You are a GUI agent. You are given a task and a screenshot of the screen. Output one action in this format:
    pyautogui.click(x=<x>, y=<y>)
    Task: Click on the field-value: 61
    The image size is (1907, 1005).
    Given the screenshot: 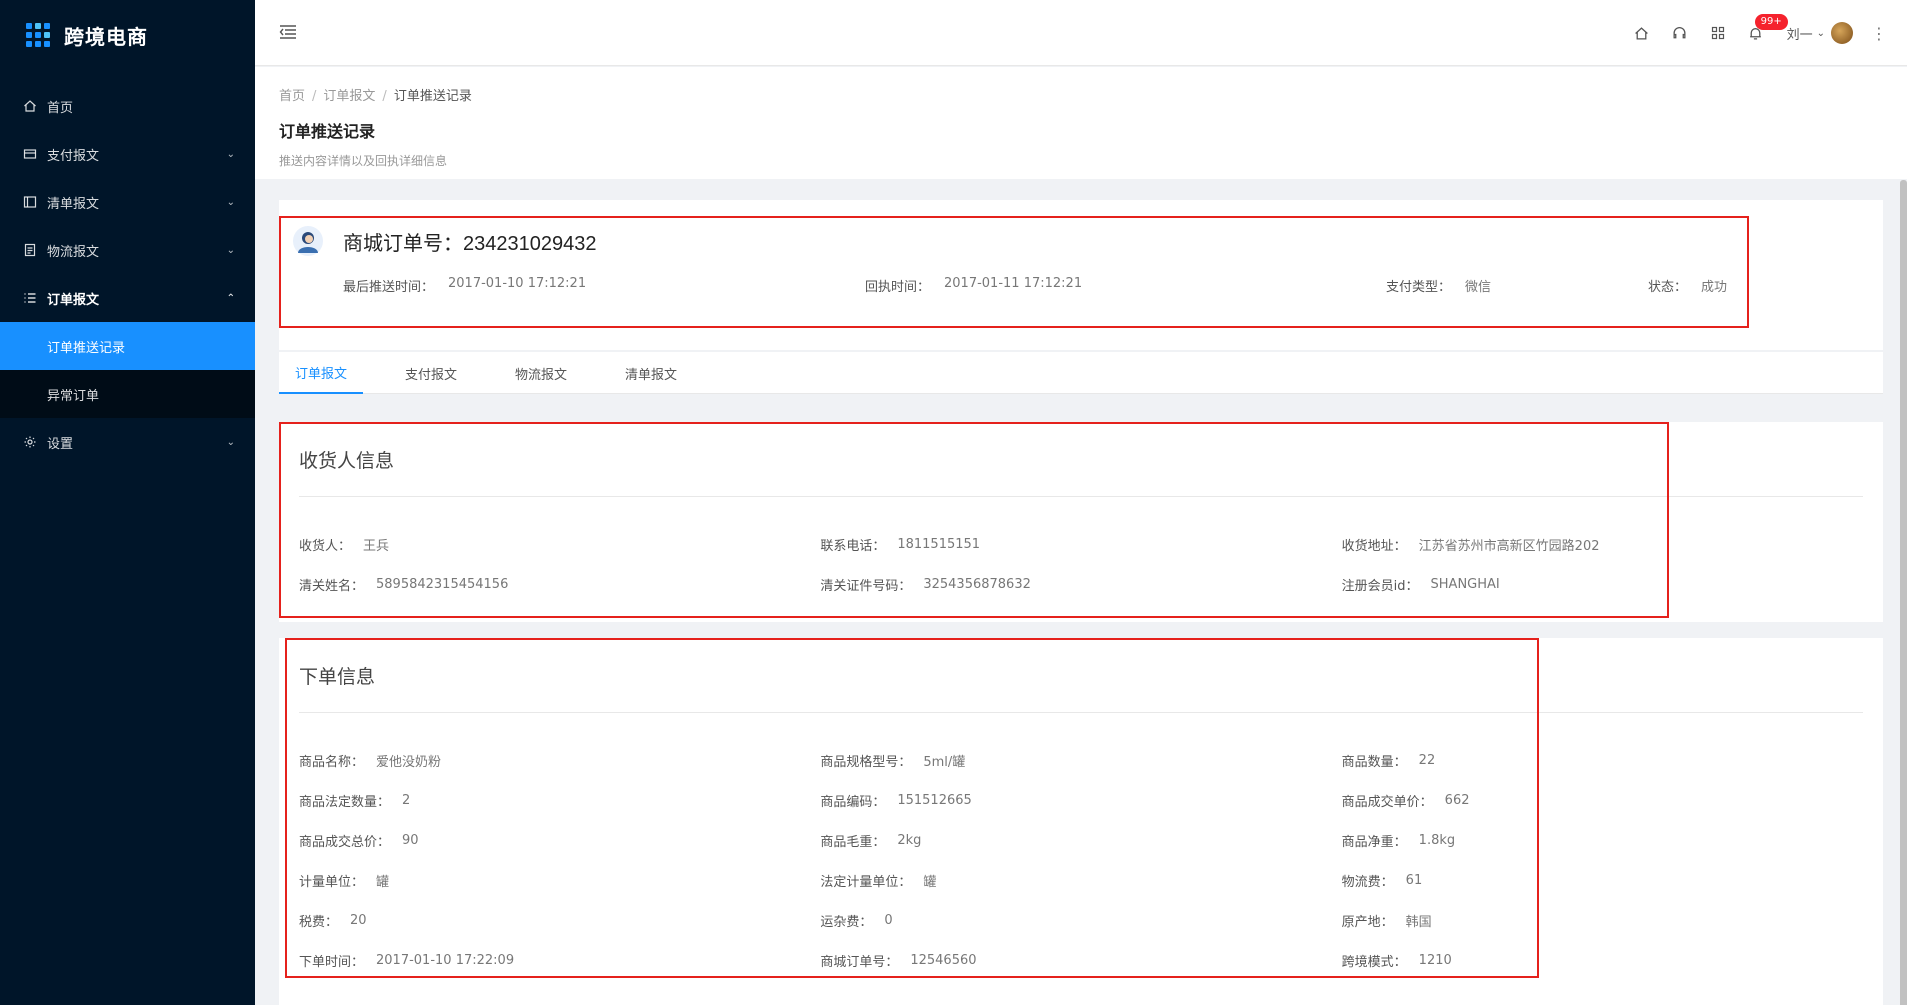 What is the action you would take?
    pyautogui.click(x=1414, y=880)
    